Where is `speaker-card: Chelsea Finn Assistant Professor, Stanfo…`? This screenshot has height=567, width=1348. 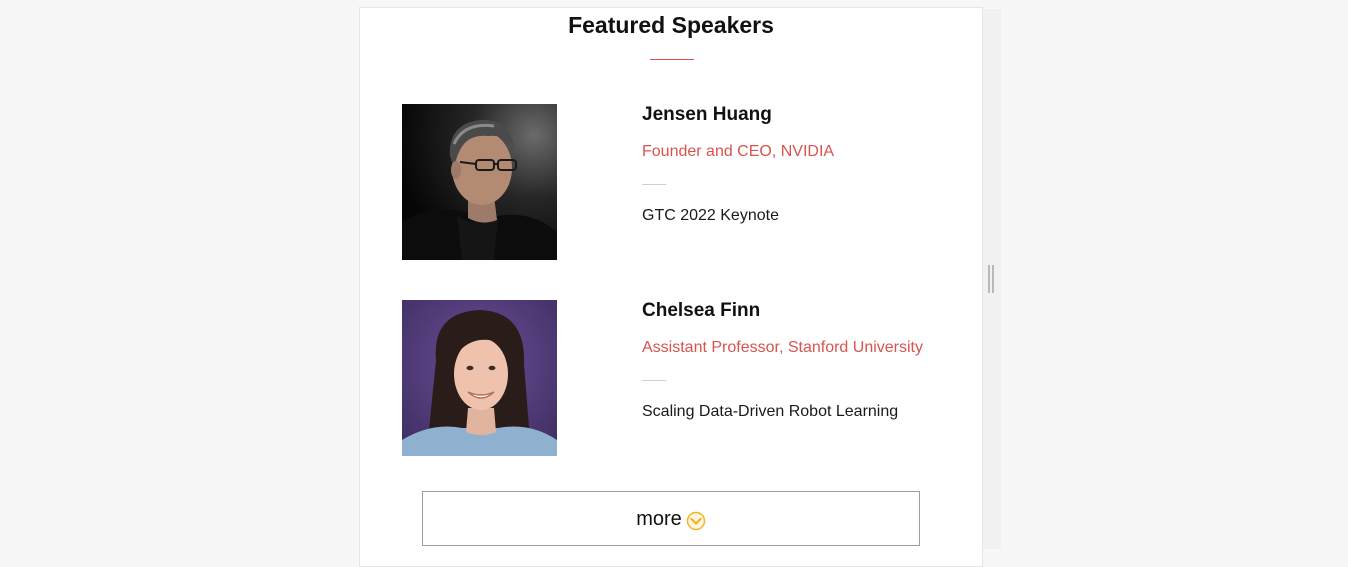
speaker-card: Chelsea Finn Assistant Professor, Stanfo… is located at coordinates (682, 378).